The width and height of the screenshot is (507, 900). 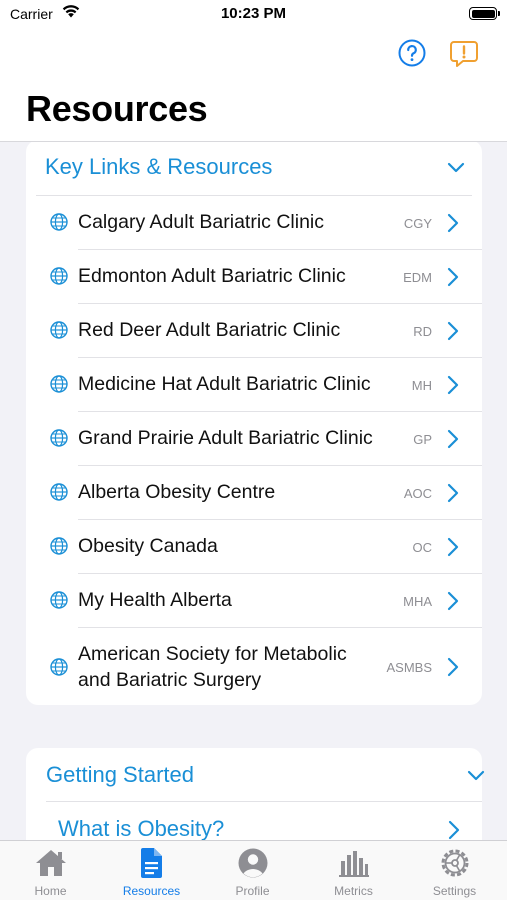 I want to click on link-code: EDM, so click(x=417, y=277).